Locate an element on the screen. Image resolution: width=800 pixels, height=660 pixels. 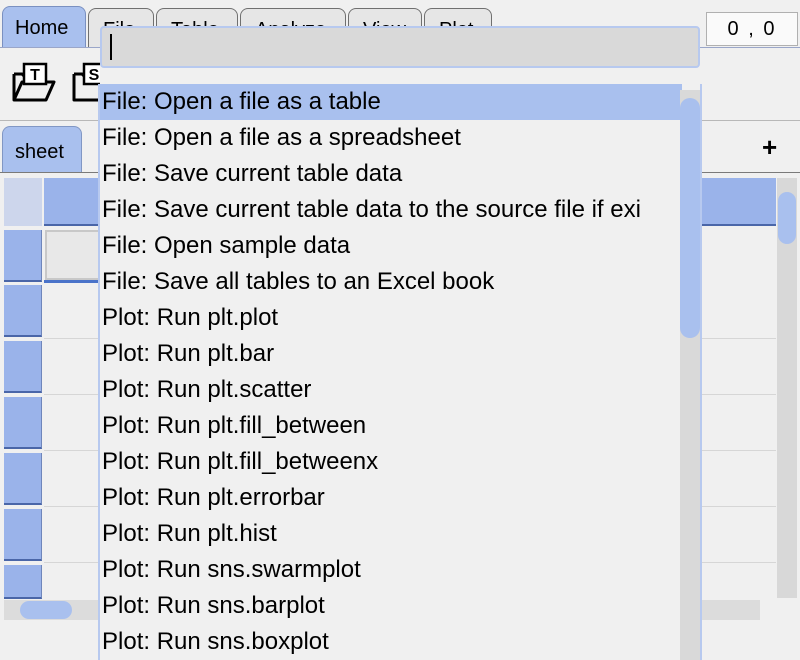
palette-item: Plot: Run plt.hist is located at coordinates (391, 534).